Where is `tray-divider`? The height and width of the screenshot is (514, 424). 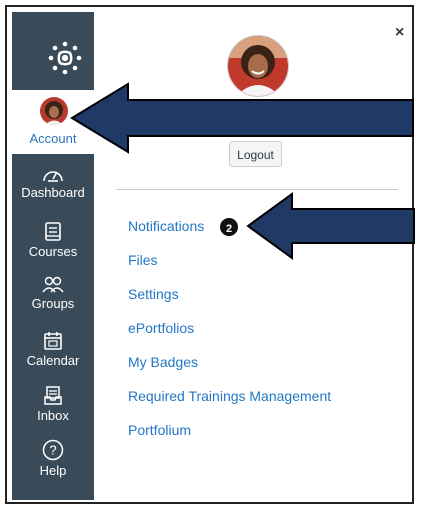
tray-divider is located at coordinates (257, 189).